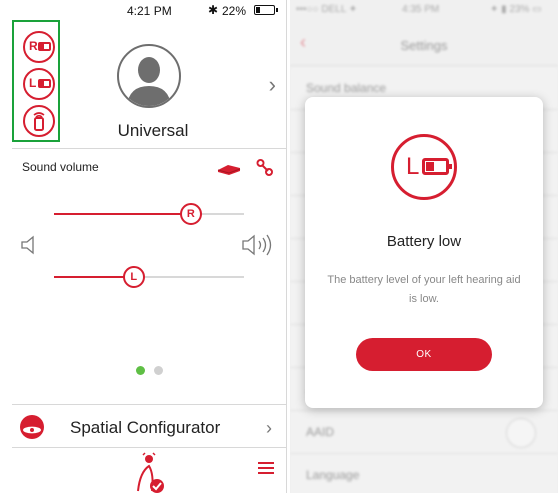 This screenshot has width=558, height=493. Describe the element at coordinates (266, 10) in the screenshot. I see `phone-battery-icon` at that location.